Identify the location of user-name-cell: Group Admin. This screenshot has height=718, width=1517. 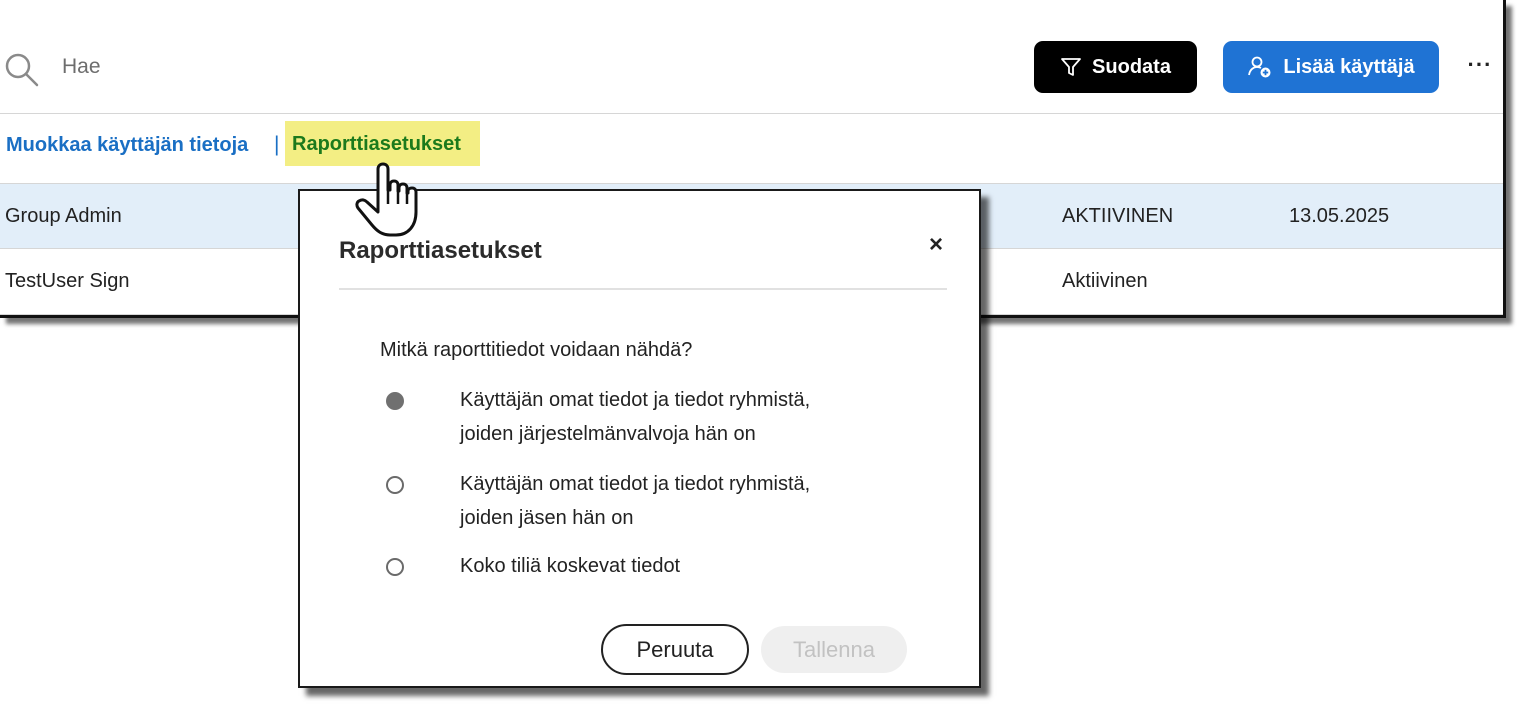
(63, 216).